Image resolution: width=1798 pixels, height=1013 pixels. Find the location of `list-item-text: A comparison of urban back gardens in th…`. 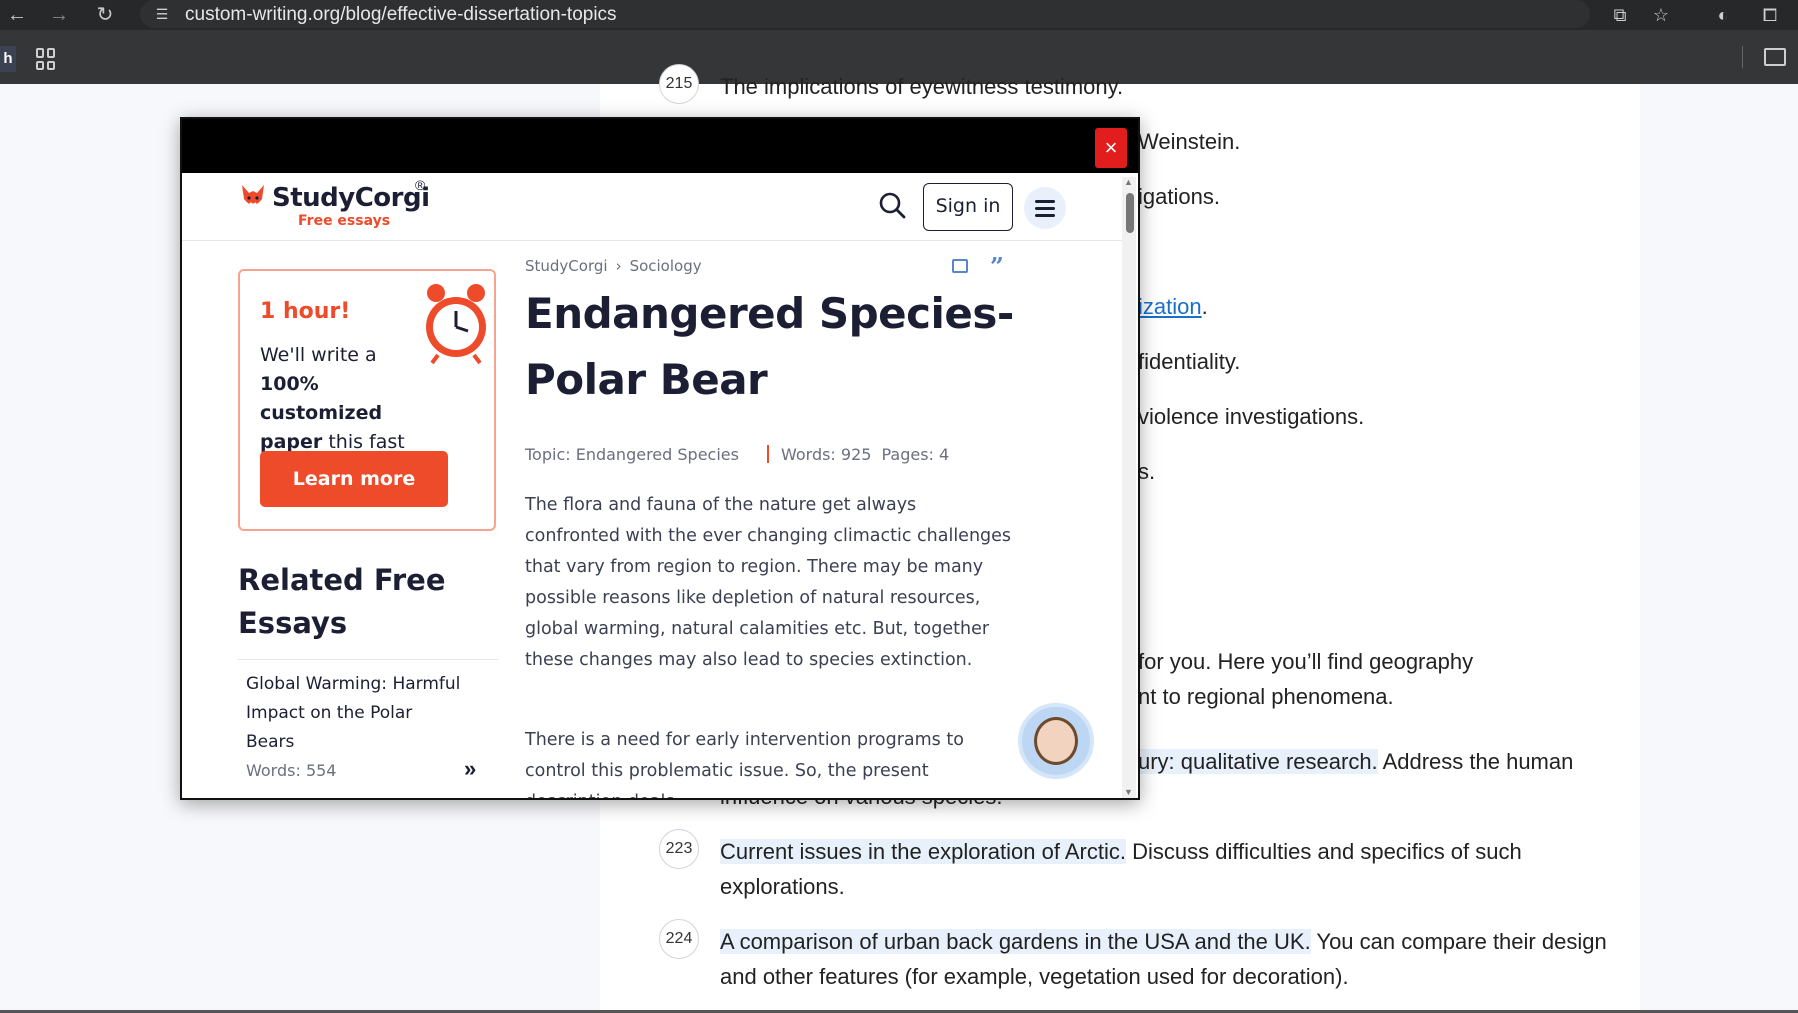

list-item-text: A comparison of urban back gardens in th… is located at coordinates (1163, 942).